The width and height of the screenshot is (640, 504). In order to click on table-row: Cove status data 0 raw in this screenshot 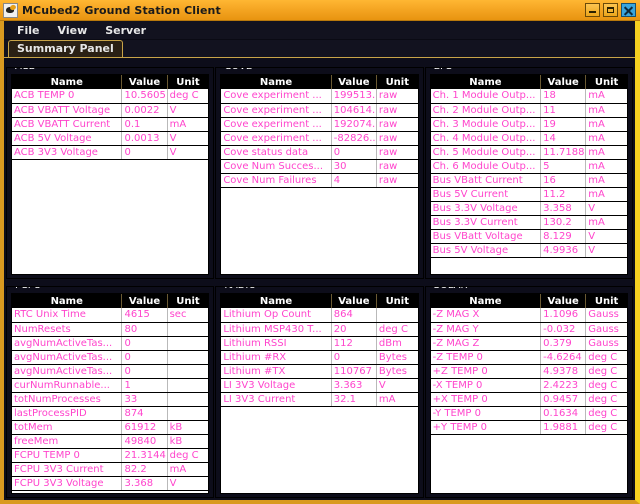, I will do `click(319, 152)`.